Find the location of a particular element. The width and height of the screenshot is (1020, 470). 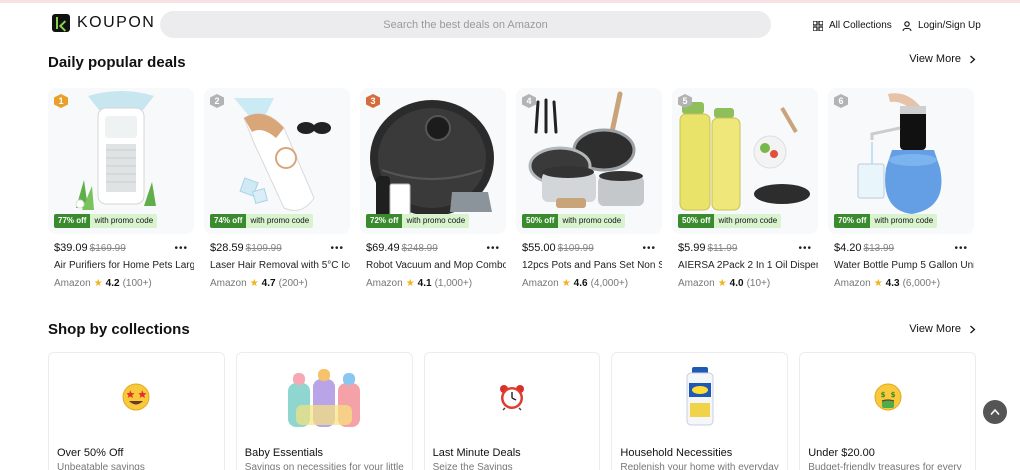

promo-badge: 70% off with promo code is located at coordinates (886, 221).